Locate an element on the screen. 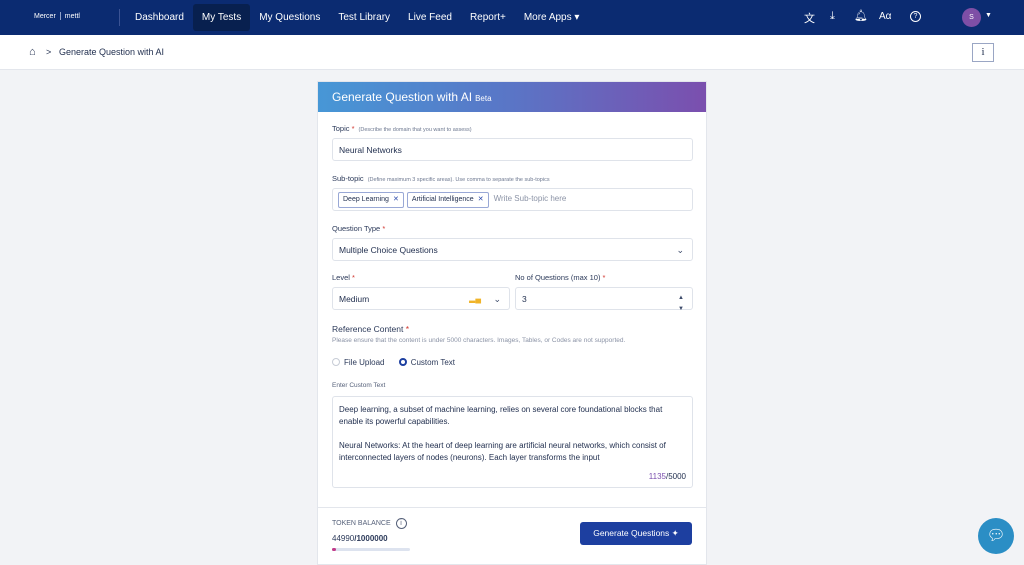 This screenshot has height=565, width=1024. stepper-icon: ▲ ▼ is located at coordinates (681, 304).